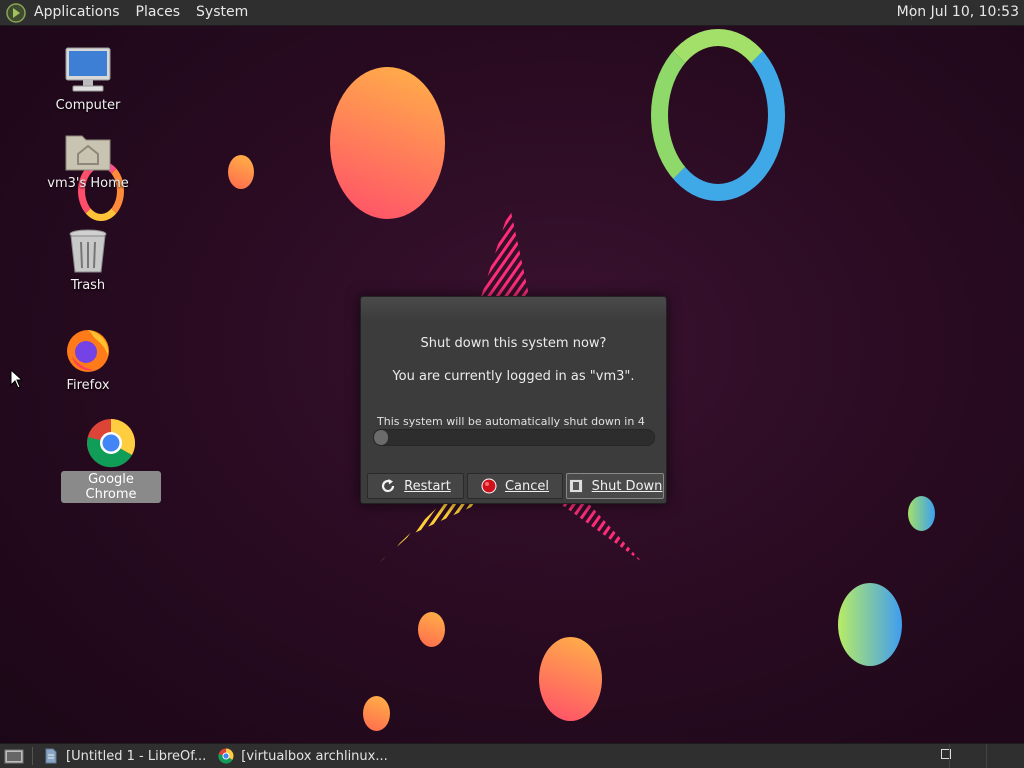 The image size is (1024, 768). What do you see at coordinates (958, 12) in the screenshot?
I see `clock: Mon Jul 10, 10:53` at bounding box center [958, 12].